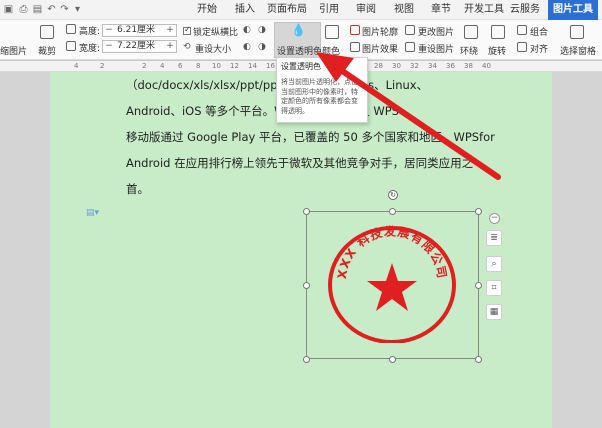  Describe the element at coordinates (522, 30) in the screenshot. I see `group-icon` at that location.